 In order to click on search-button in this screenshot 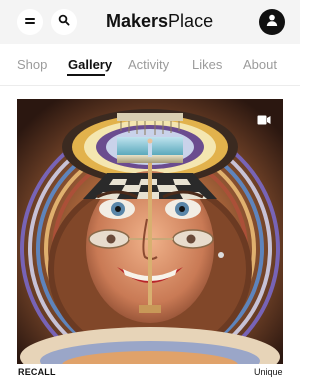, I will do `click(64, 22)`.